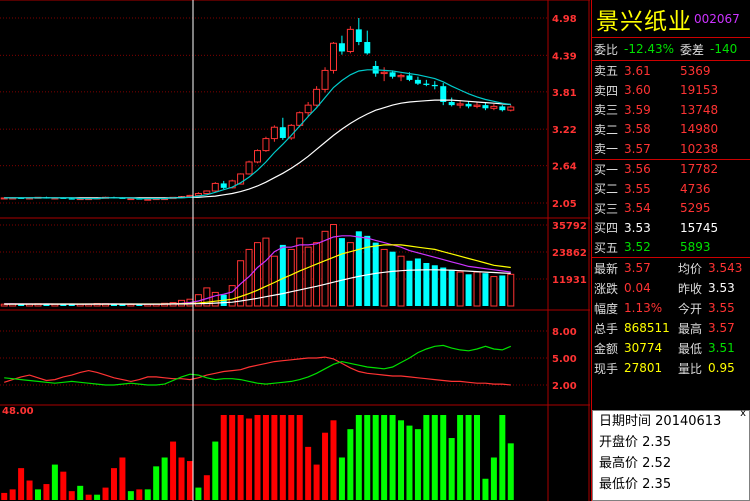 The width and height of the screenshot is (750, 501). I want to click on volume-tick-label: 11931, so click(569, 280).